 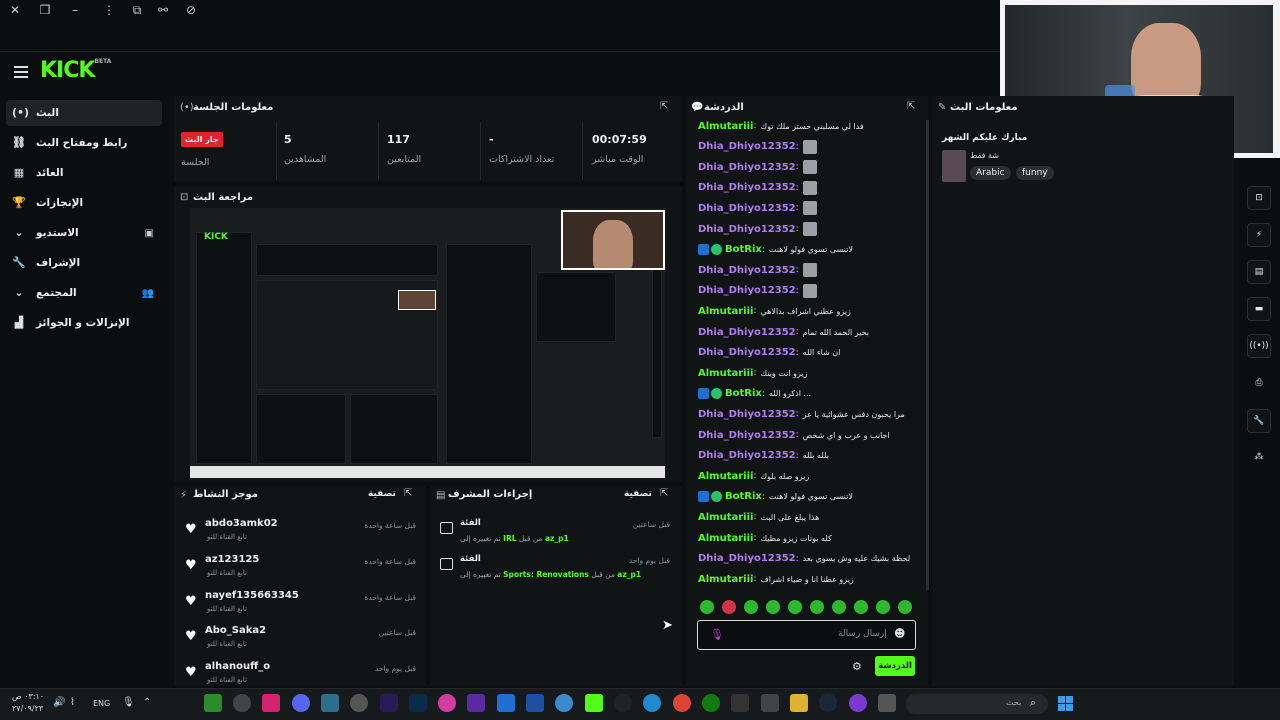 What do you see at coordinates (810, 456) in the screenshot?
I see `chat-message: Dhia_Dhiyo12352: بلله بلله` at bounding box center [810, 456].